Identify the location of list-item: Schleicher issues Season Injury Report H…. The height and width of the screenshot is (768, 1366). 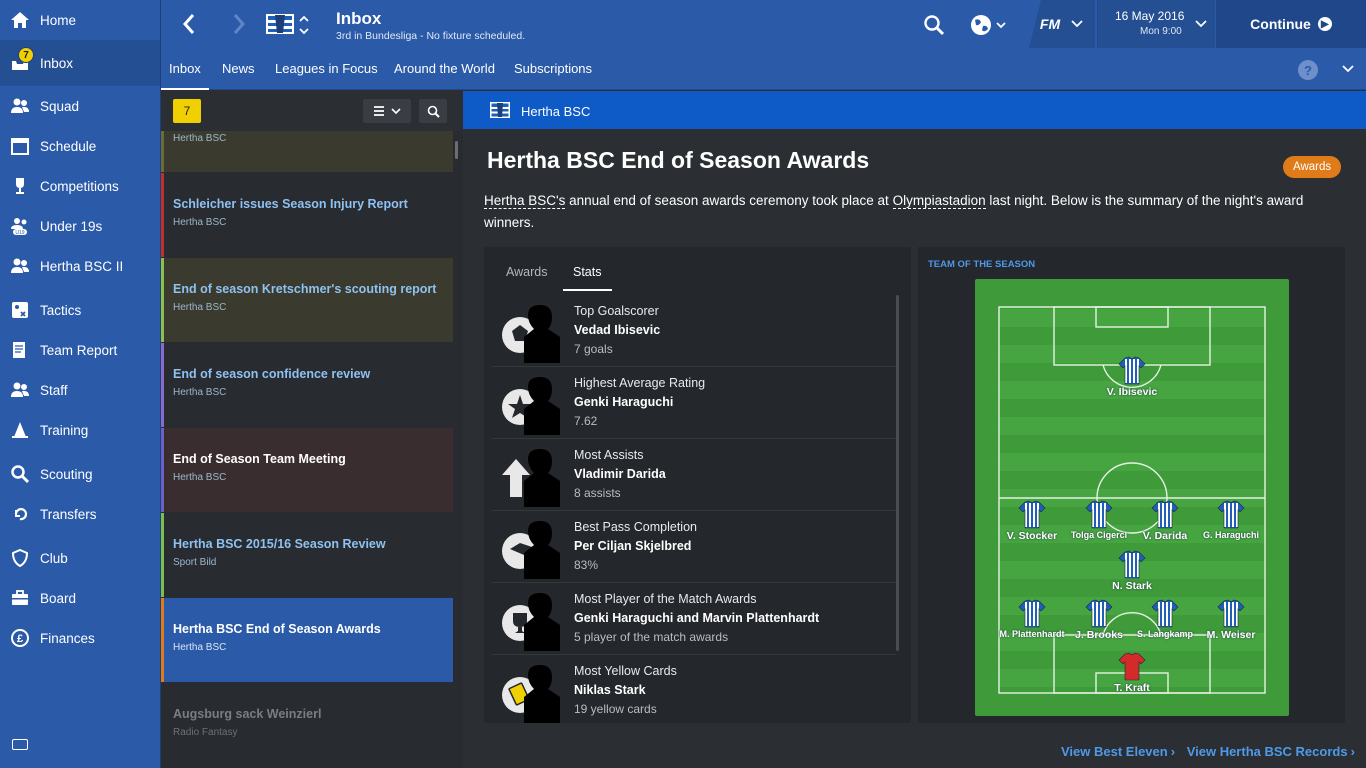
(307, 215).